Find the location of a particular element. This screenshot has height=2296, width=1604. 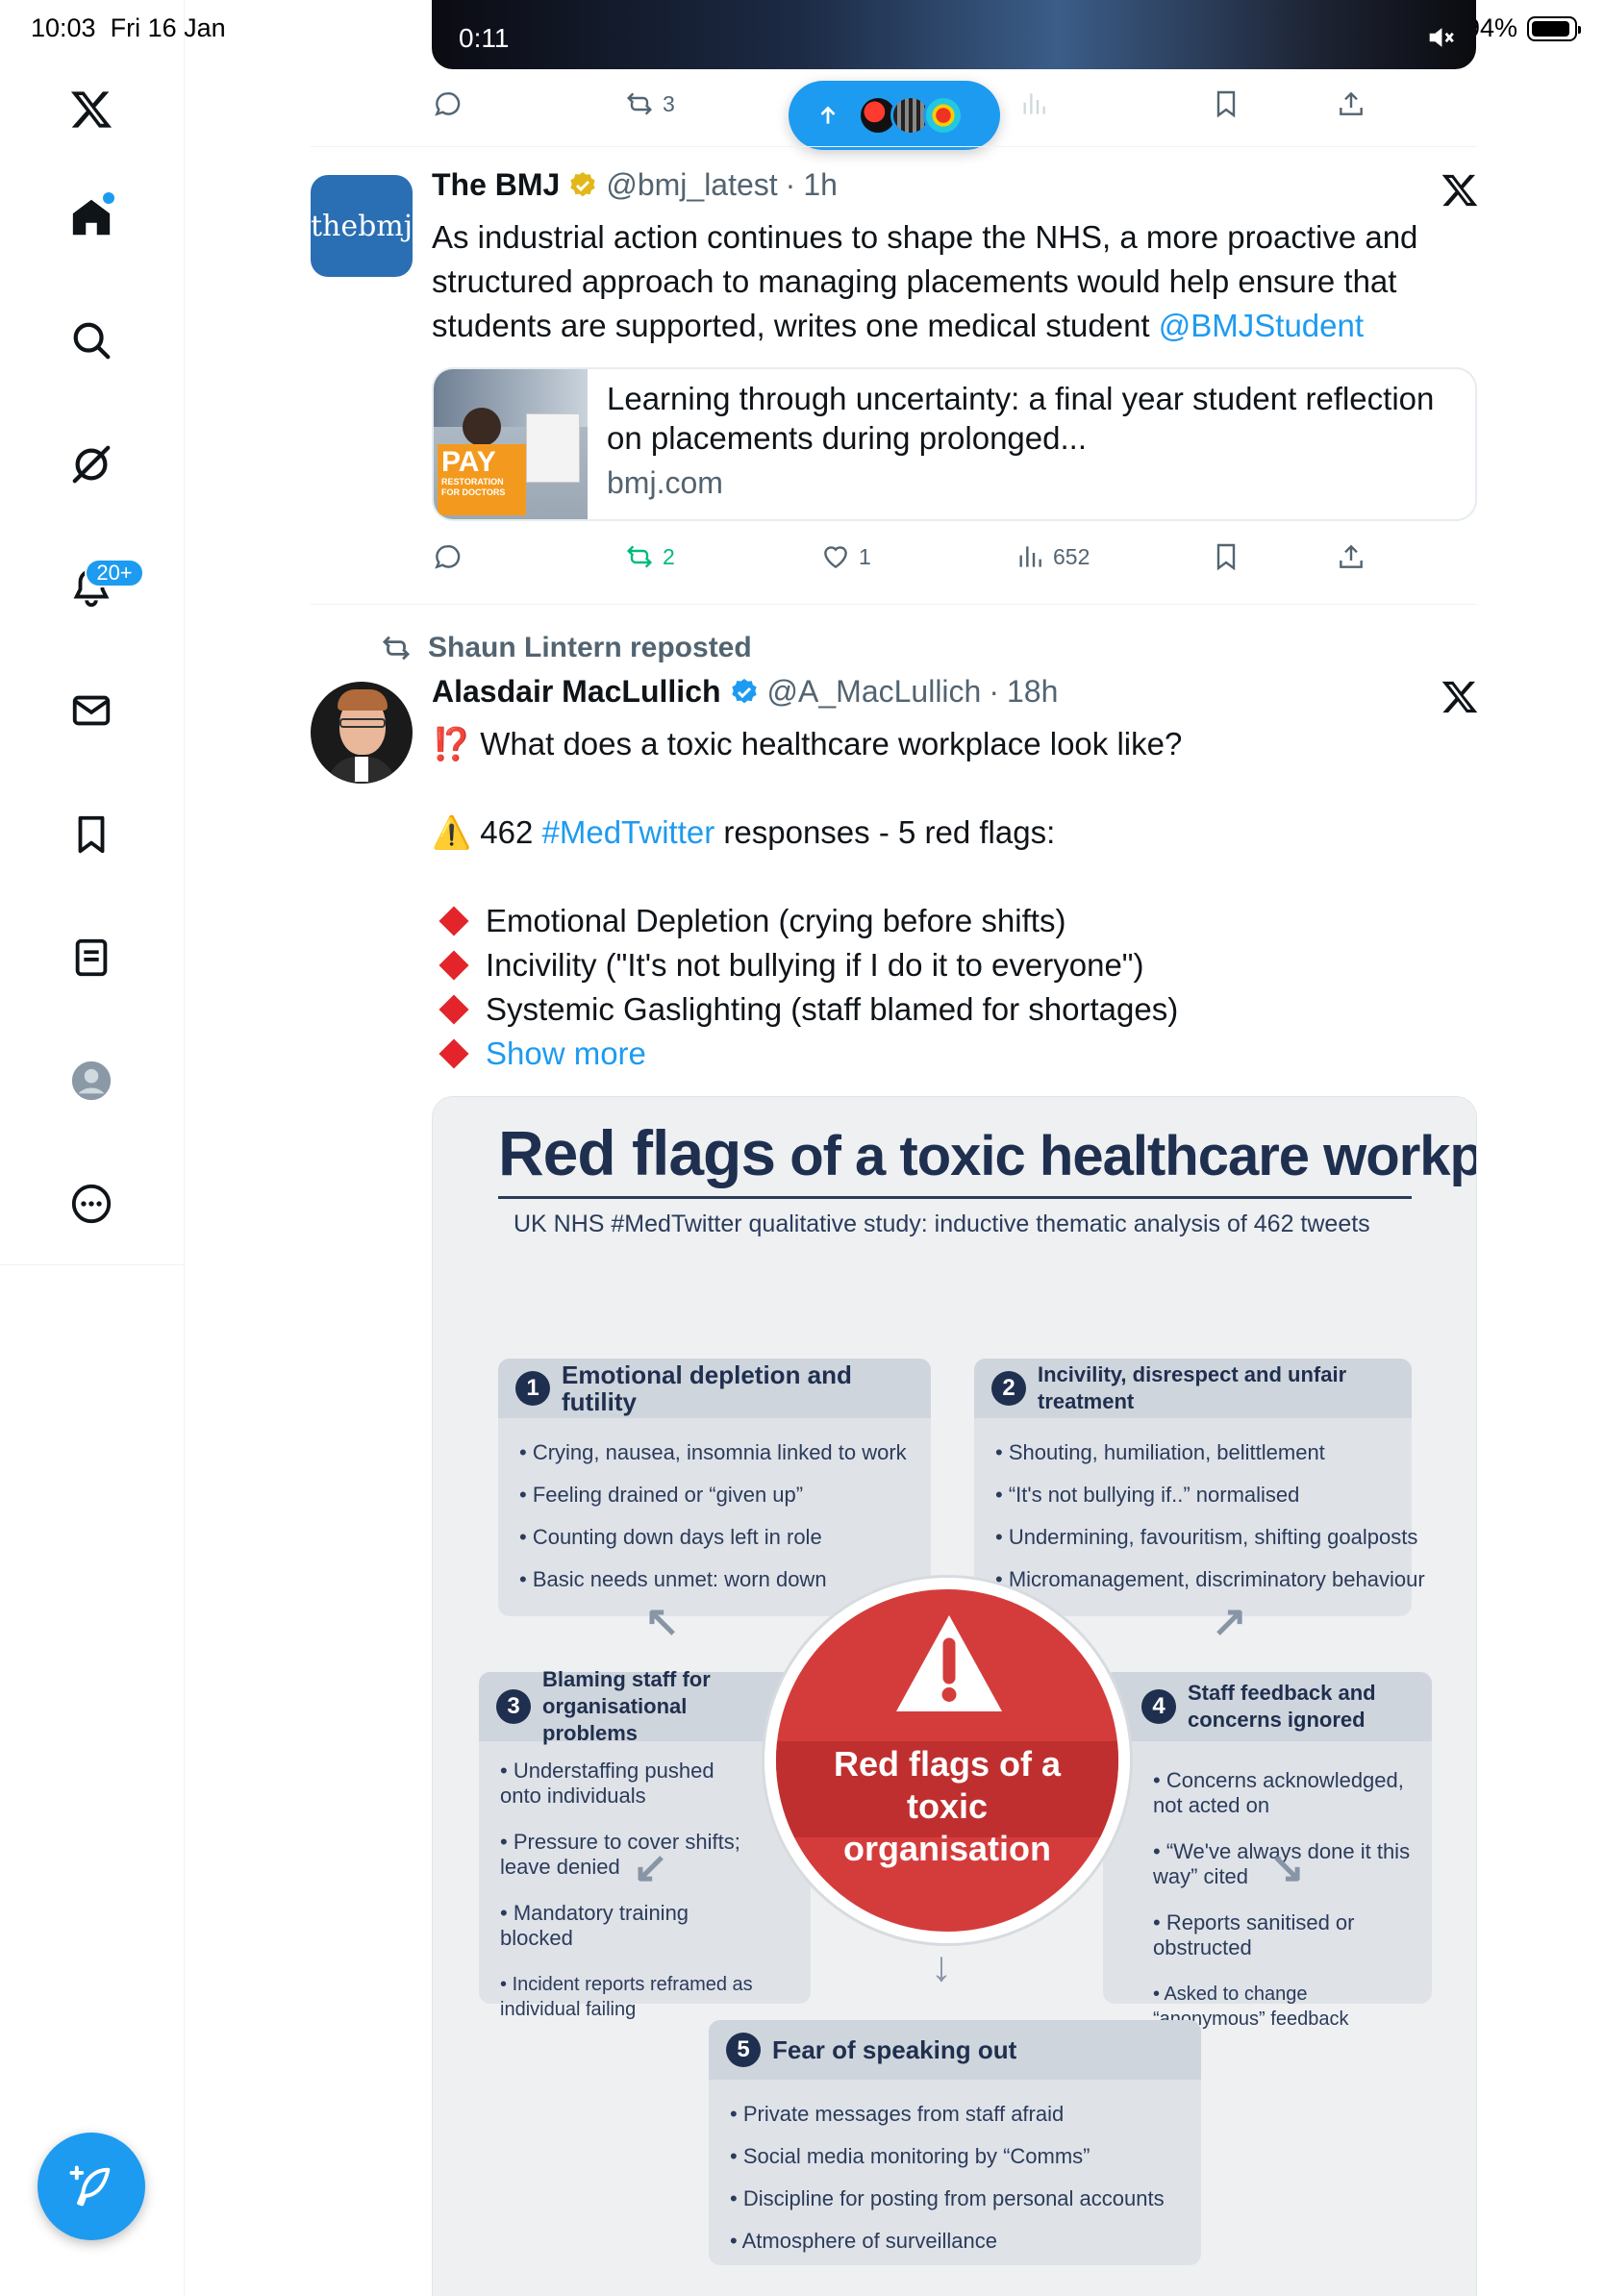

reposted-by-label: Shaun Lintern reposted is located at coordinates (590, 647).